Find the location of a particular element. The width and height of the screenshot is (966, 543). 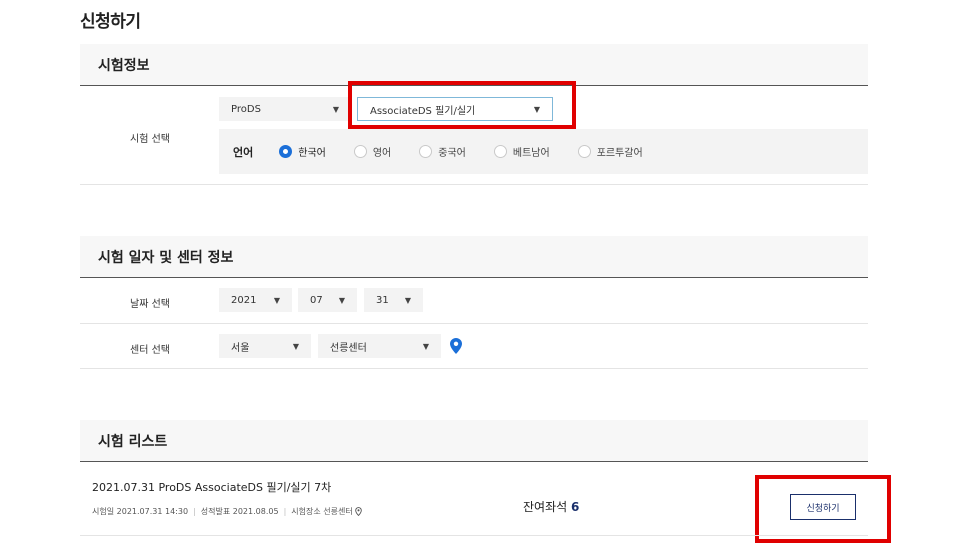

schedule-header: 시험 일자 및 센터 정보 is located at coordinates (474, 257).